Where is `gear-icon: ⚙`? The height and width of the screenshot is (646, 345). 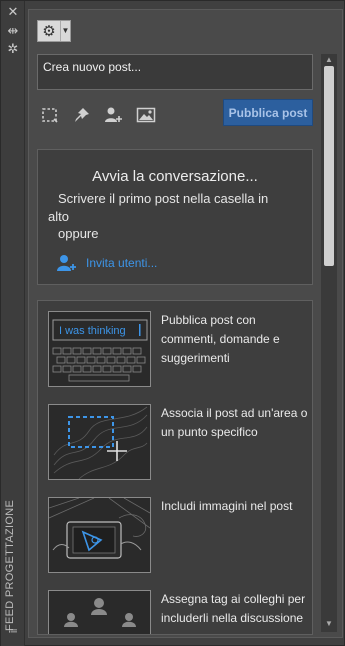 gear-icon: ⚙ is located at coordinates (49, 31).